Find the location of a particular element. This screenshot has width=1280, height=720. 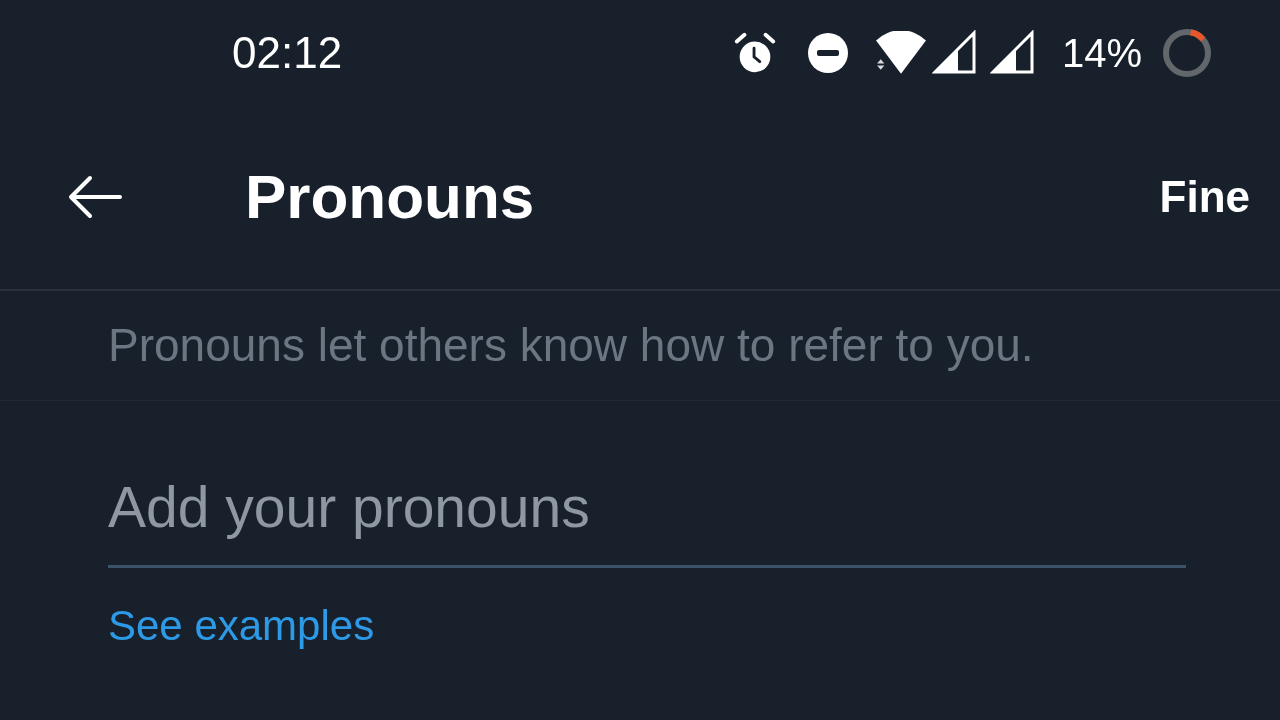

status-time: 02:12 is located at coordinates (287, 52).